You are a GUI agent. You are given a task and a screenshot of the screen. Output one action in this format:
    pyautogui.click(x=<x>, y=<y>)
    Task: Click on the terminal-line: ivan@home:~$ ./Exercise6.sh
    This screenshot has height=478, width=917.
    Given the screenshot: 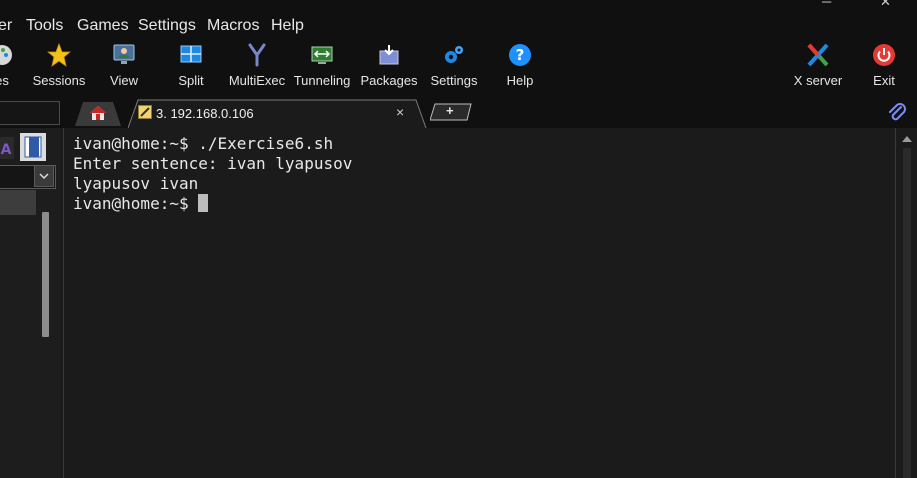 What is the action you would take?
    pyautogui.click(x=203, y=143)
    